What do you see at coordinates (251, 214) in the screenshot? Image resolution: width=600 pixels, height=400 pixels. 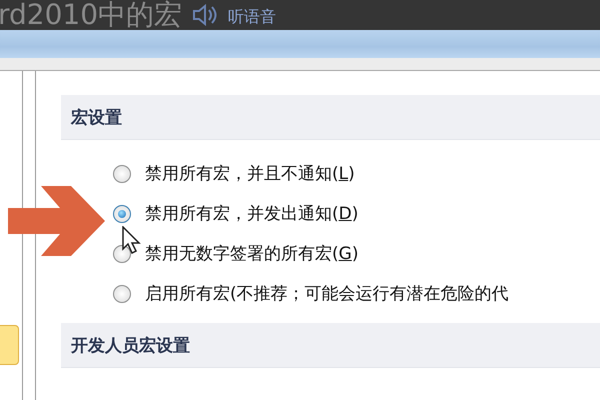 I see `radio-label: 禁用所有宏，并发出通知(D)` at bounding box center [251, 214].